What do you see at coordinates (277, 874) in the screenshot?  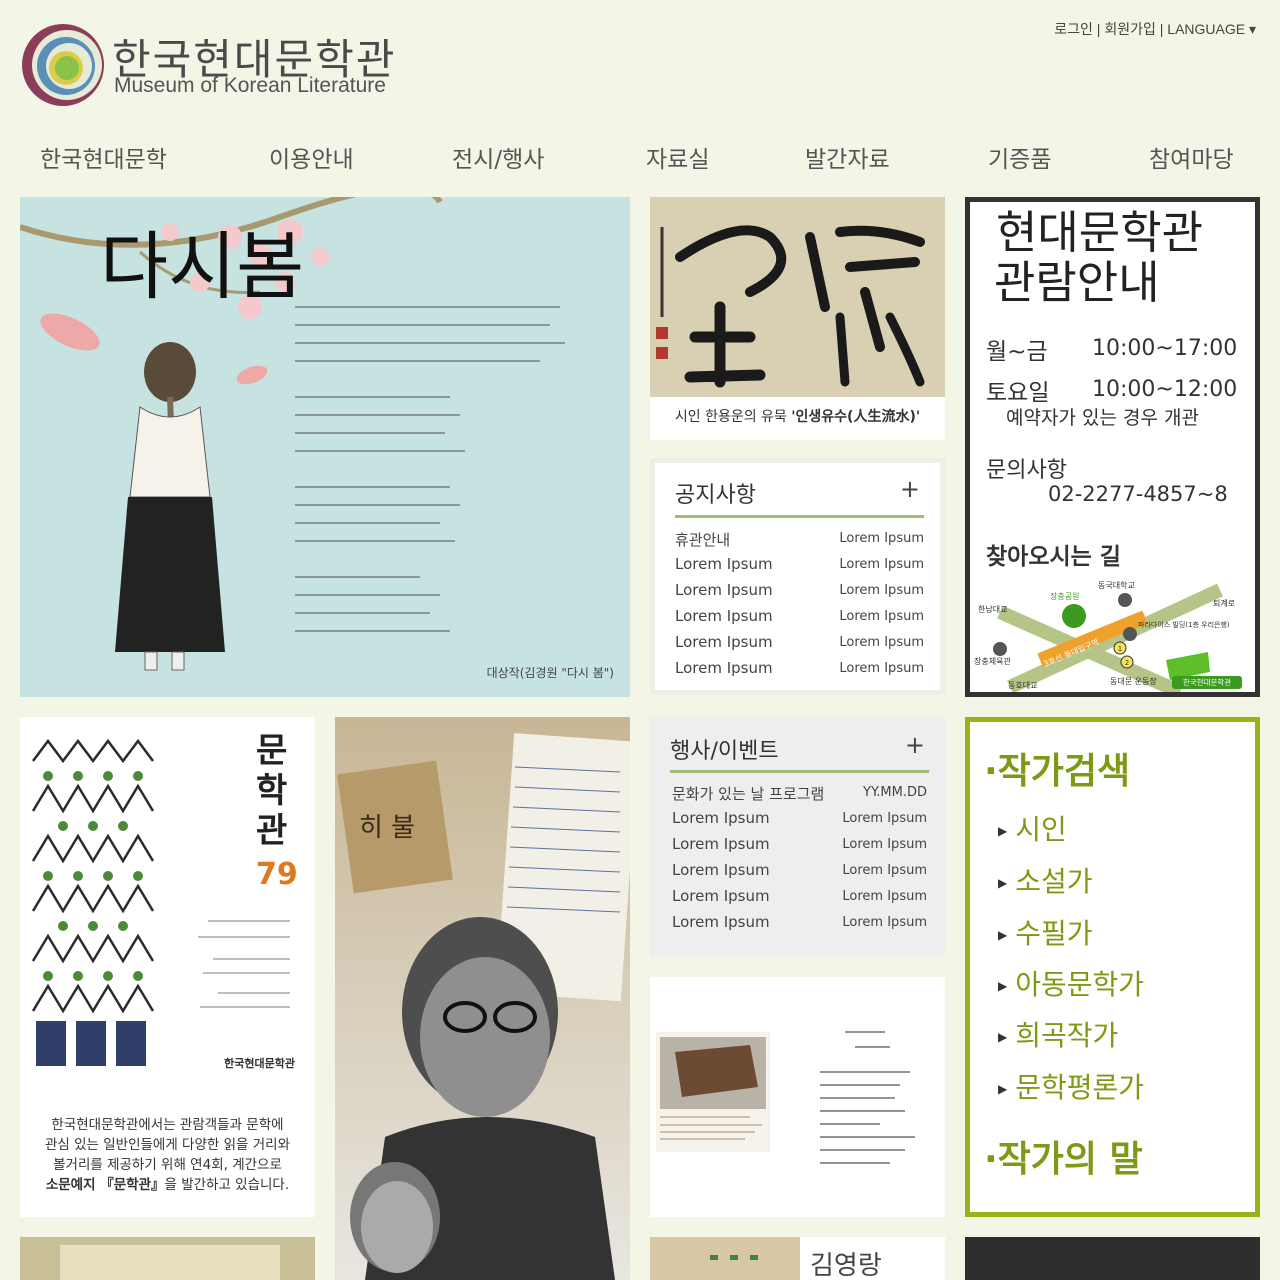 I see `magazine-issue: 79` at bounding box center [277, 874].